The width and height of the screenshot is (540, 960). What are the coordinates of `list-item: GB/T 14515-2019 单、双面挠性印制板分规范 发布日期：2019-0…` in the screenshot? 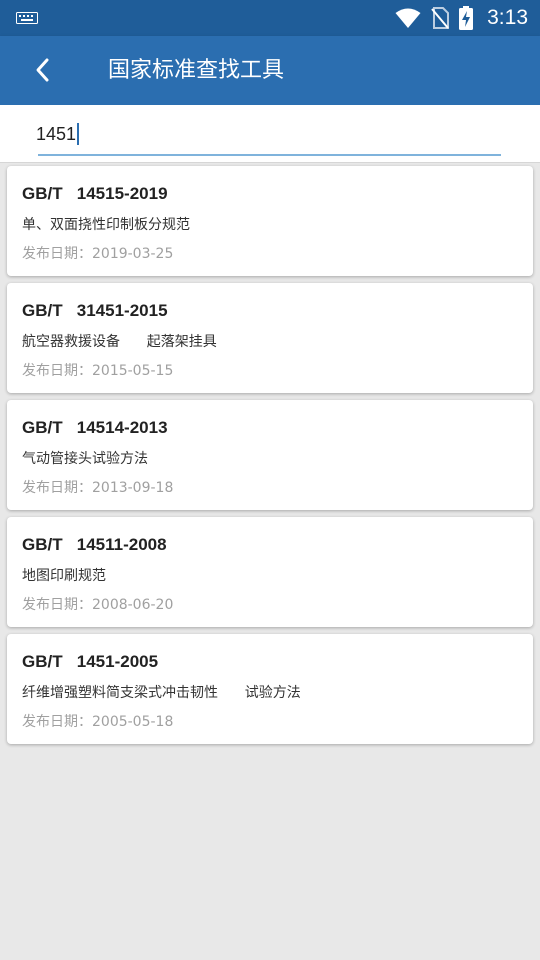 It's located at (270, 221).